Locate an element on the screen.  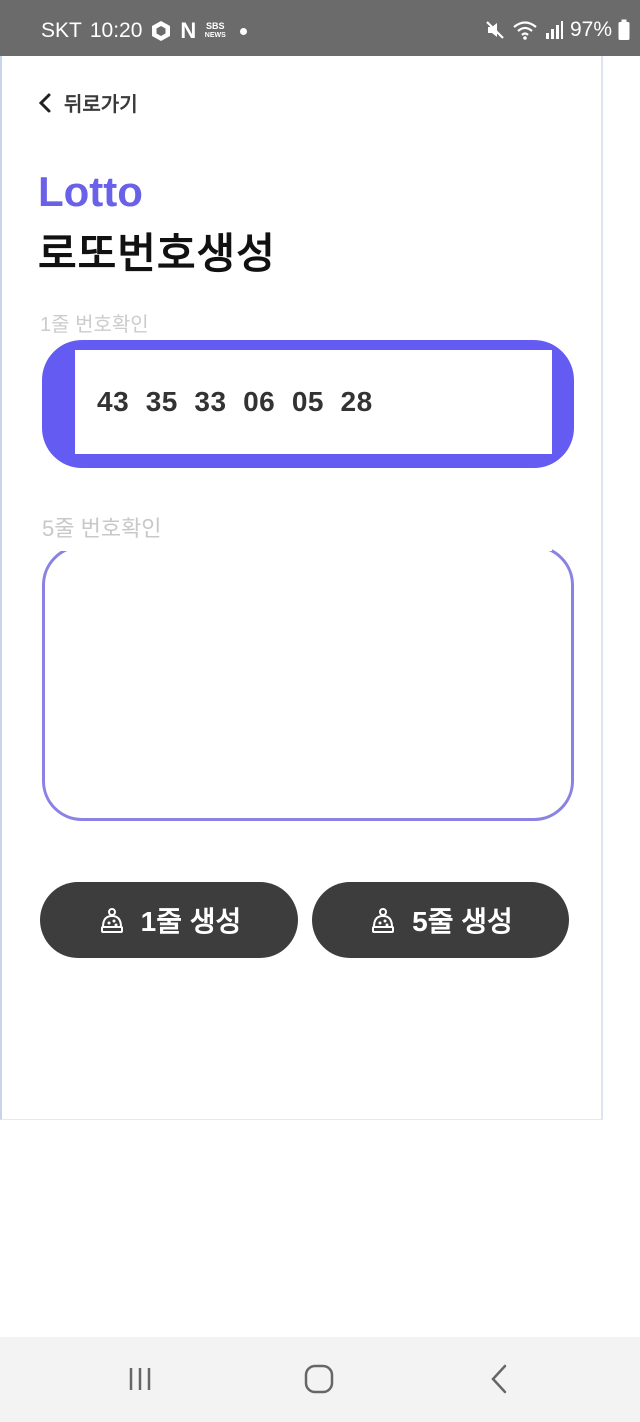
section2-label: 5줄 번호확인 is located at coordinates (102, 528).